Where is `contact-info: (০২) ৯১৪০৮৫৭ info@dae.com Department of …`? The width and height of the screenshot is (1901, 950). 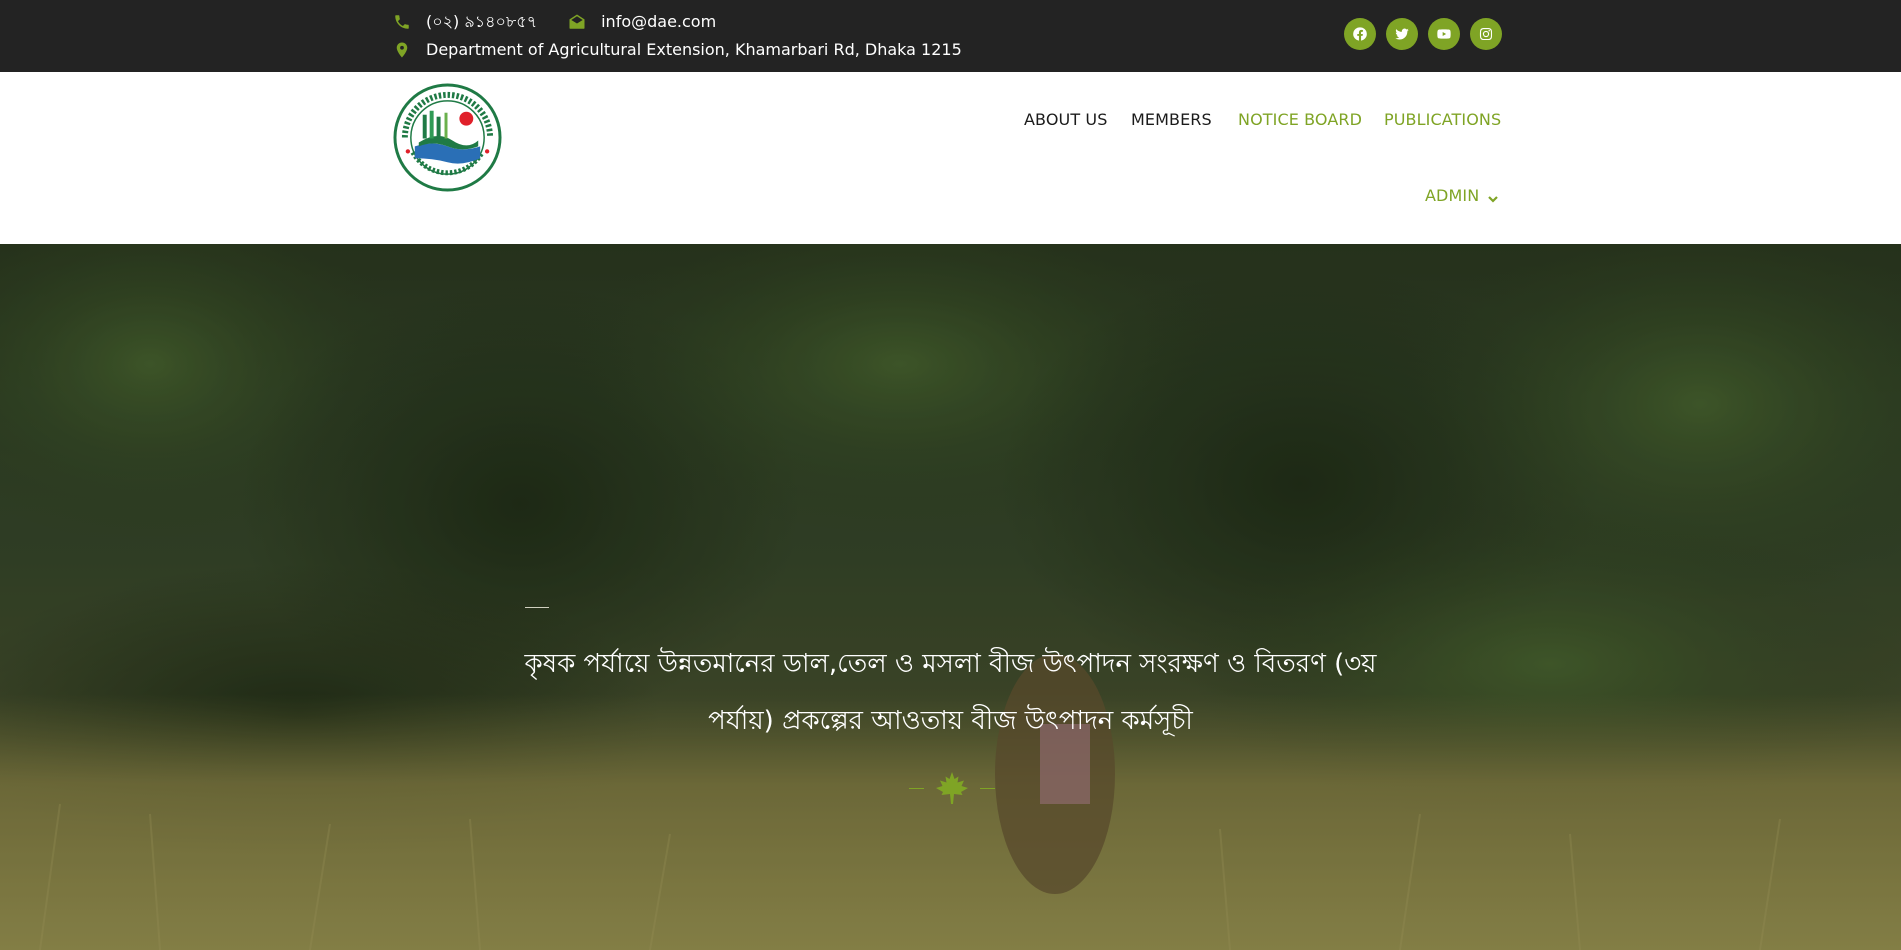
contact-info: (০২) ৯১৪০৮৫৭ info@dae.com Department of … is located at coordinates (692, 36).